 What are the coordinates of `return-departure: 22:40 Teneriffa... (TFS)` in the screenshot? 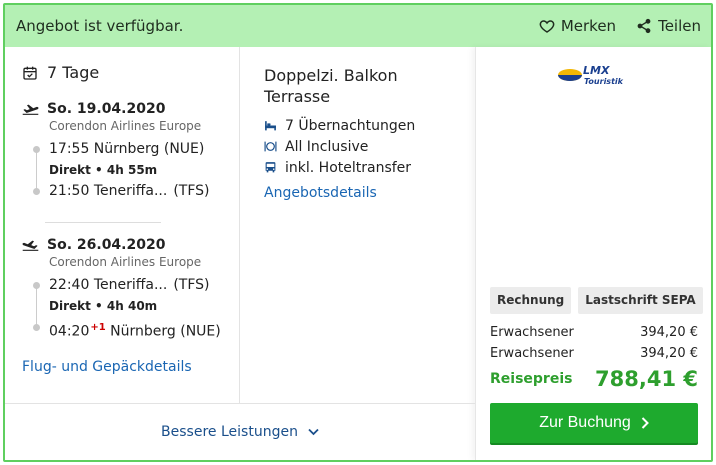 It's located at (140, 285).